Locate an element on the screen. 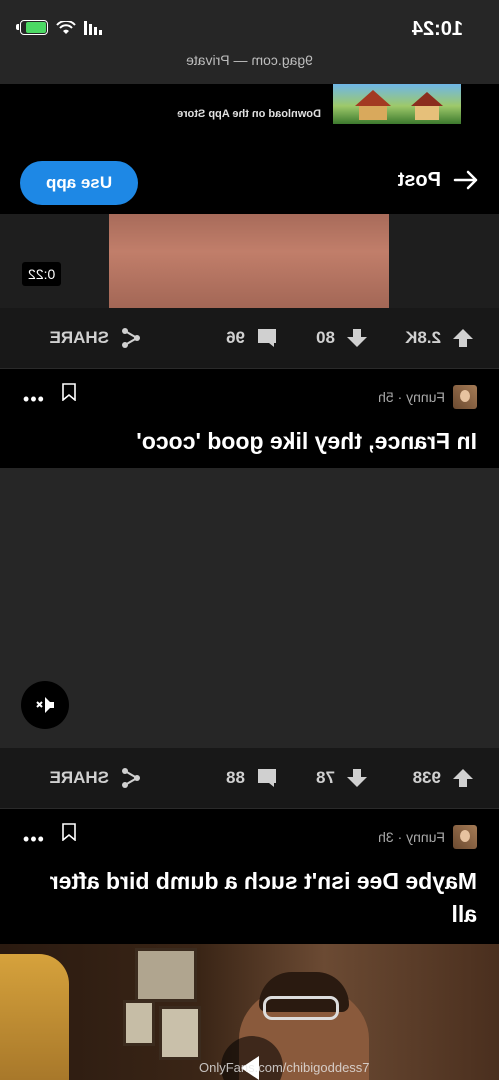  downvote-button: 80 is located at coordinates (342, 338).